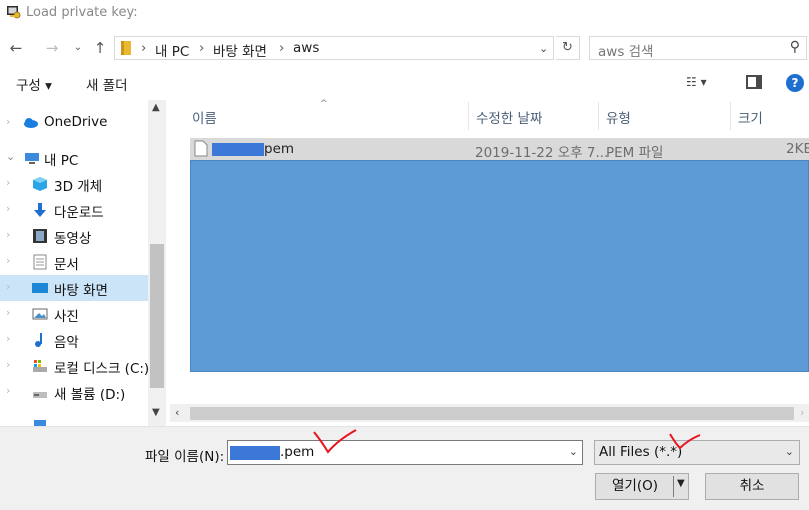 The width and height of the screenshot is (809, 510). I want to click on forward-arrow-icon: →, so click(52, 48).